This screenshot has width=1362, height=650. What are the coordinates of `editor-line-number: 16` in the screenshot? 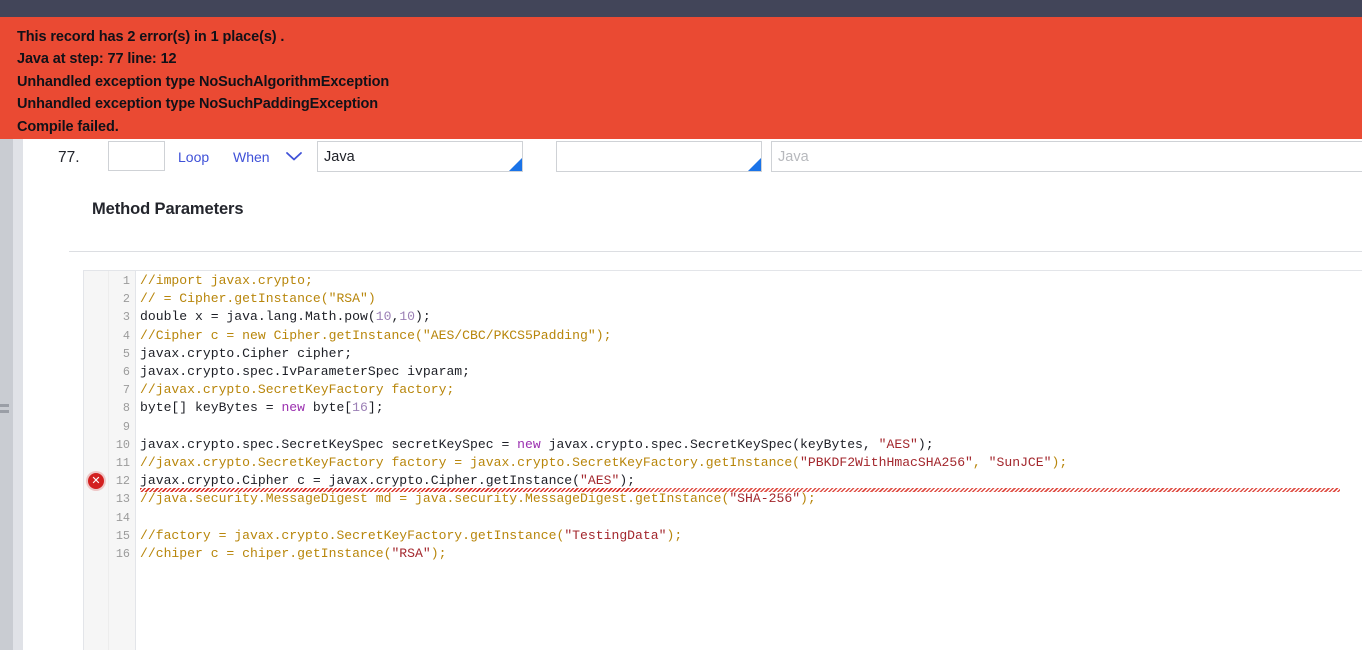 It's located at (122, 554).